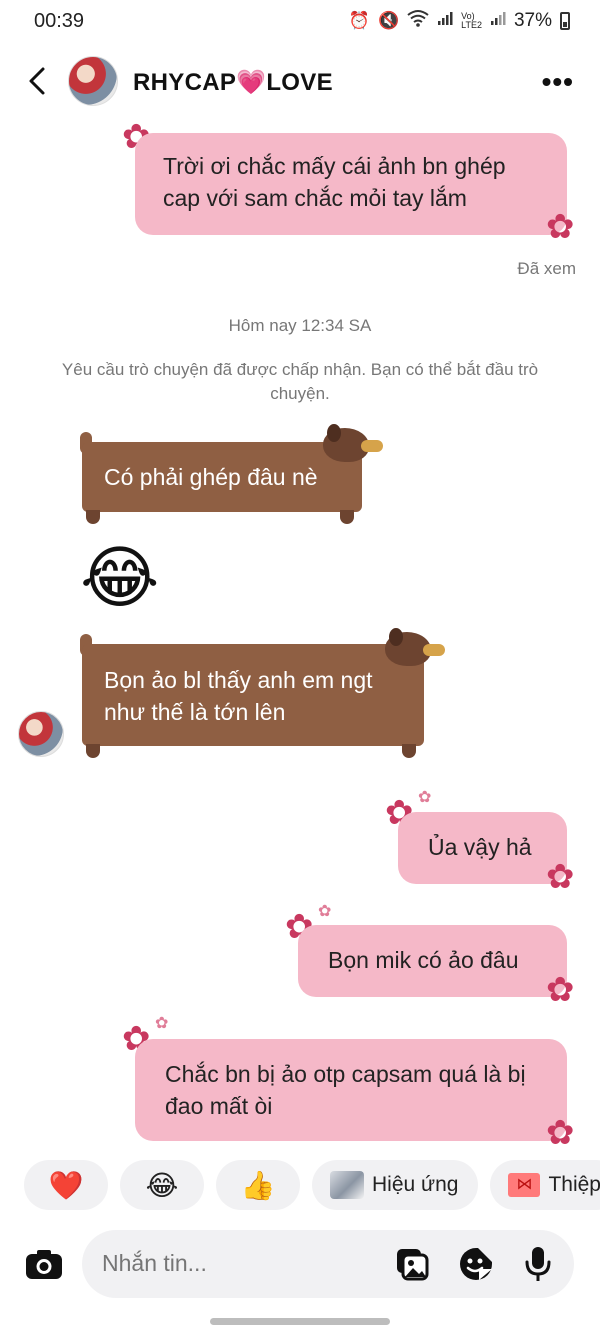 This screenshot has width=600, height=1333. Describe the element at coordinates (41, 734) in the screenshot. I see `sender-avatar` at that location.